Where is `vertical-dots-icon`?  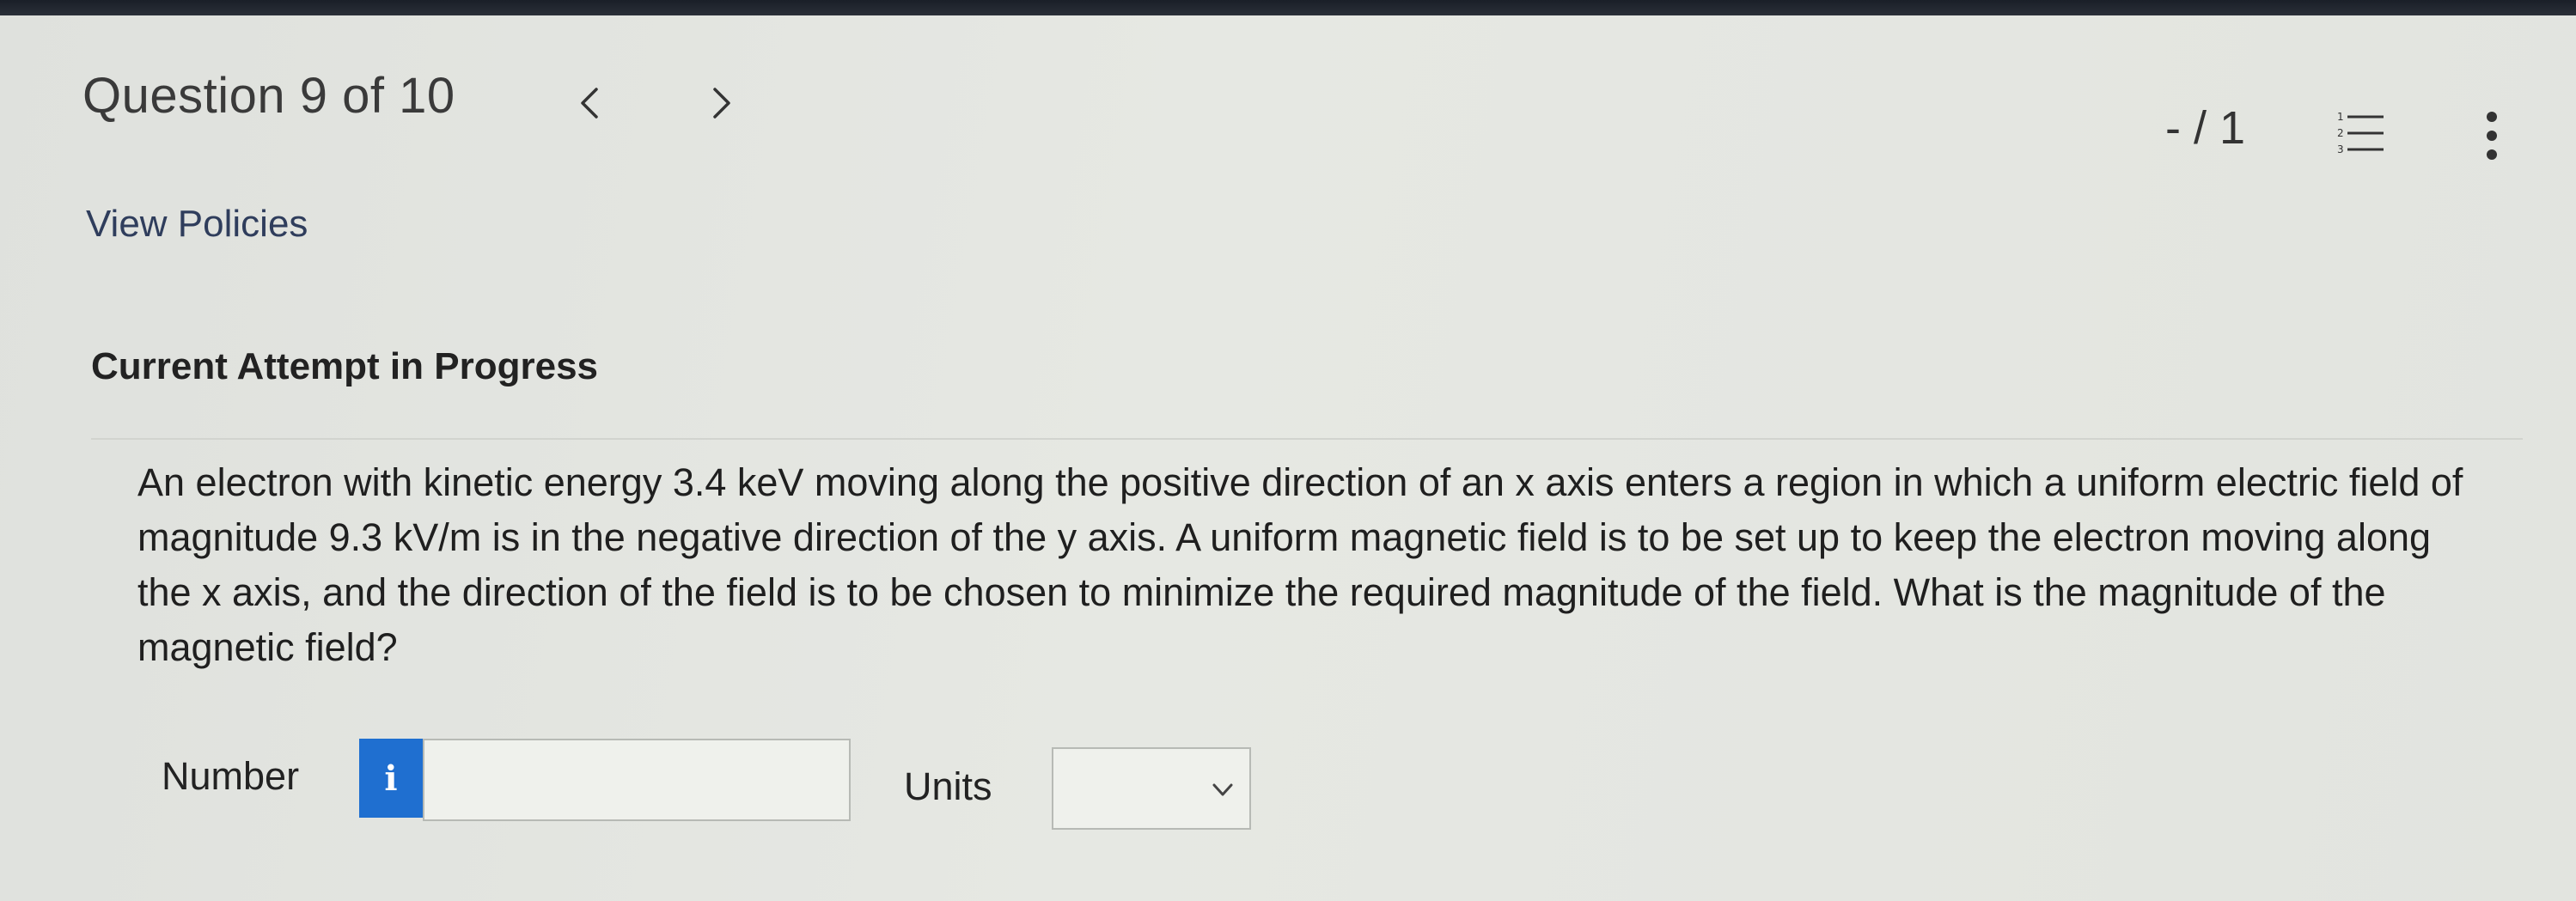
vertical-dots-icon is located at coordinates (2492, 136).